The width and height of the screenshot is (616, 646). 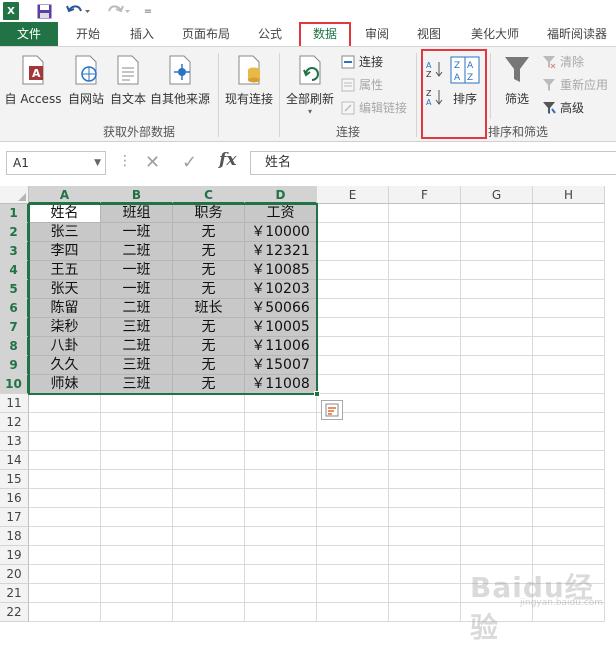 What do you see at coordinates (569, 460) in the screenshot?
I see `cell-h14` at bounding box center [569, 460].